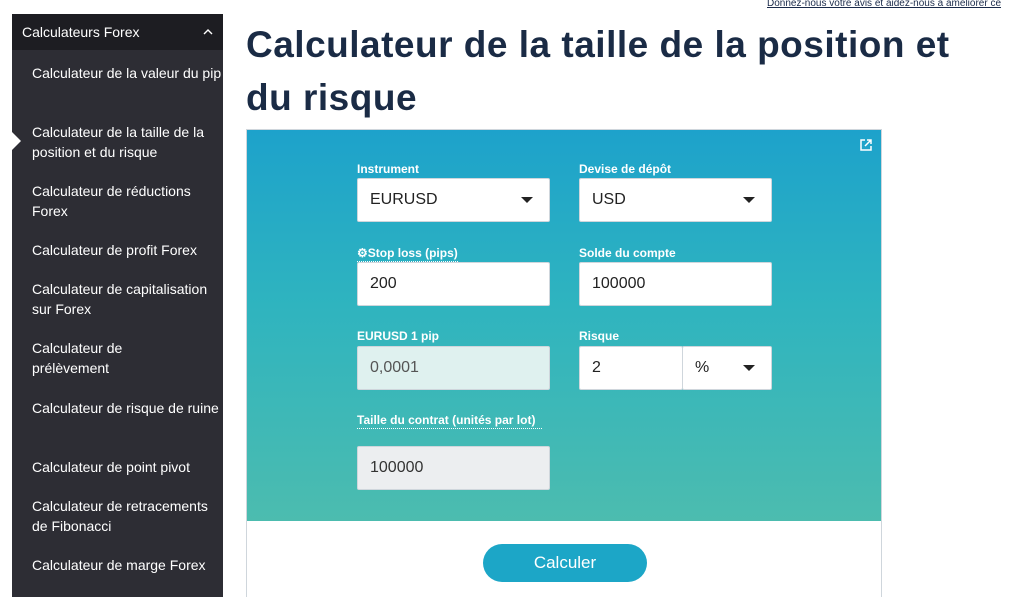 This screenshot has width=1024, height=597. I want to click on pip-value-label: EURUSD 1 pip, so click(398, 336).